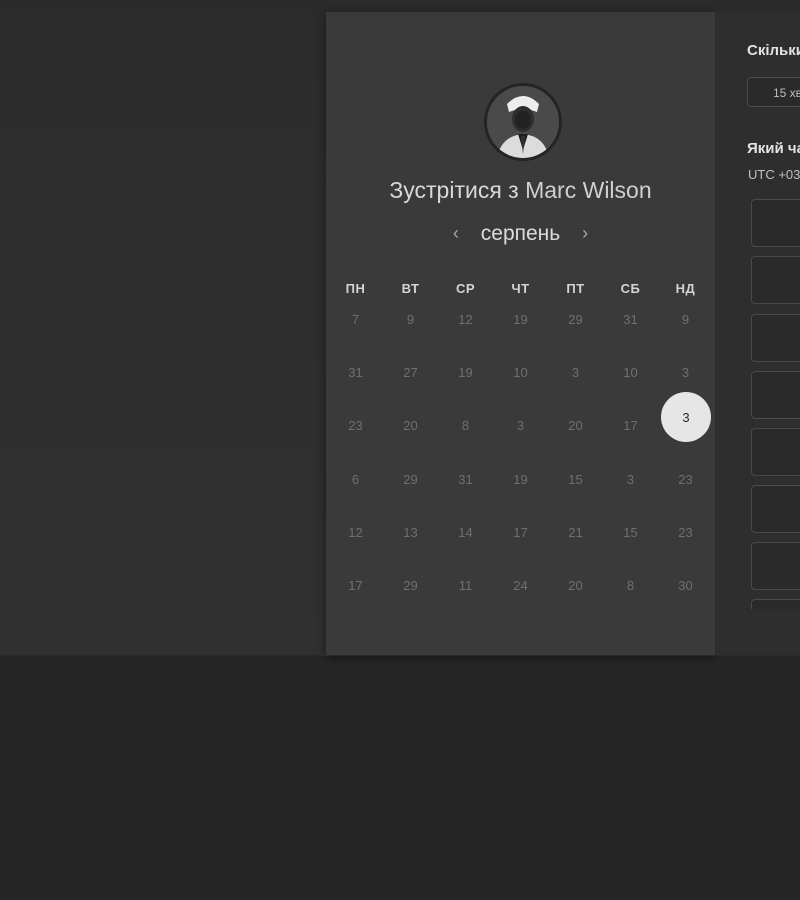 The width and height of the screenshot is (800, 900). I want to click on weekday-label: СБ, so click(630, 288).